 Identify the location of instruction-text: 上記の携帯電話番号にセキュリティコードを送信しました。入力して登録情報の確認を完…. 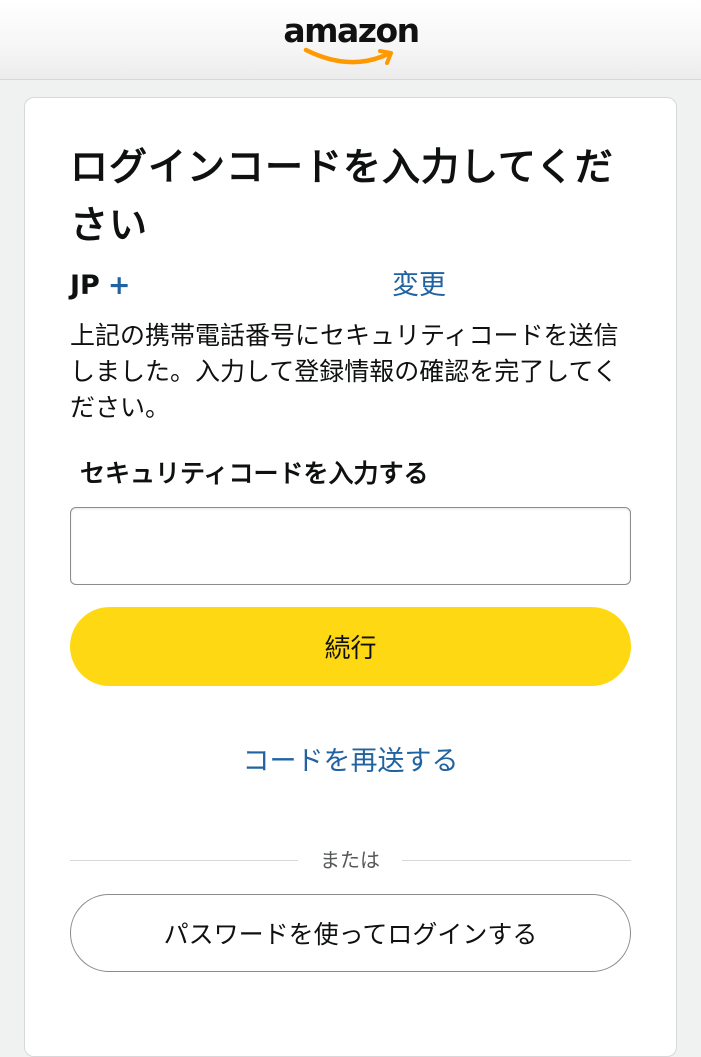
(344, 371).